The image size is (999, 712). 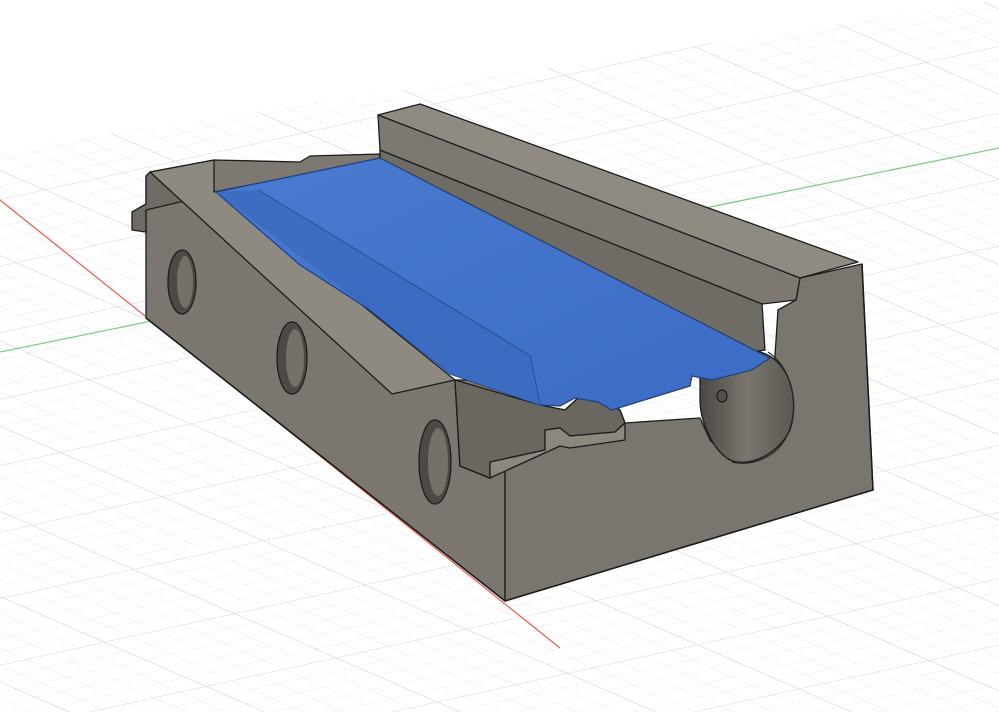 What do you see at coordinates (722, 396) in the screenshot?
I see `pin-hole` at bounding box center [722, 396].